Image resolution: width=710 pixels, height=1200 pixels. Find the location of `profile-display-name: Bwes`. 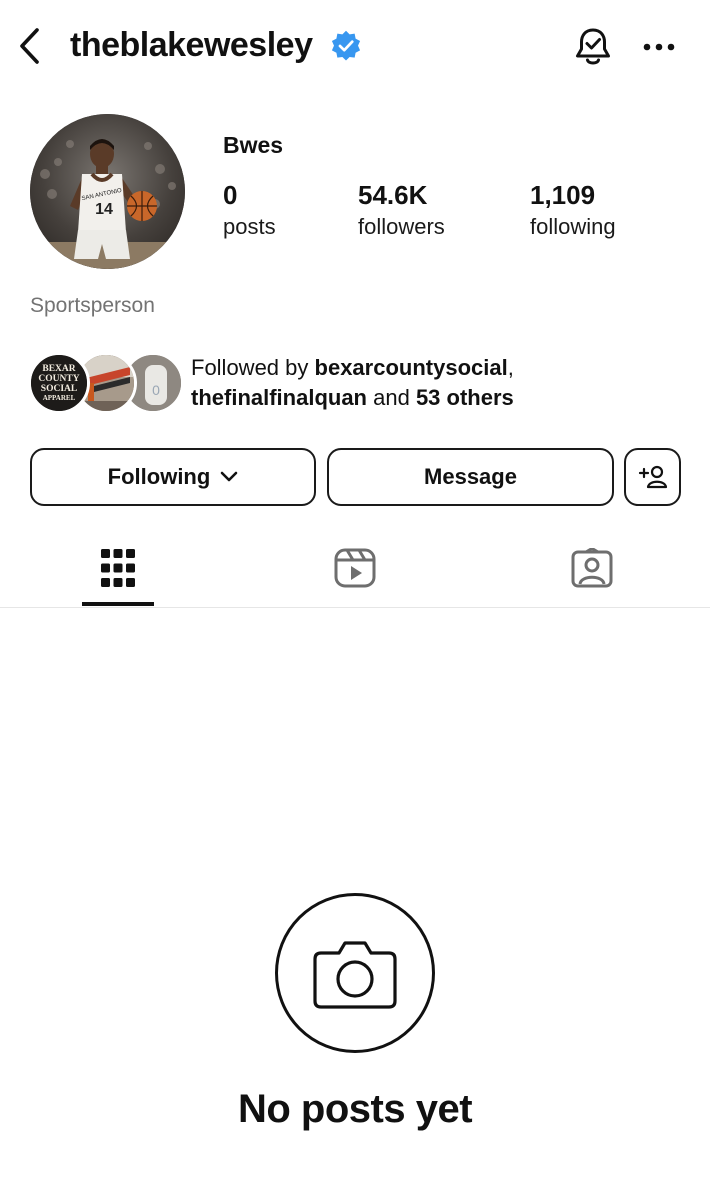

profile-display-name: Bwes is located at coordinates (253, 145).